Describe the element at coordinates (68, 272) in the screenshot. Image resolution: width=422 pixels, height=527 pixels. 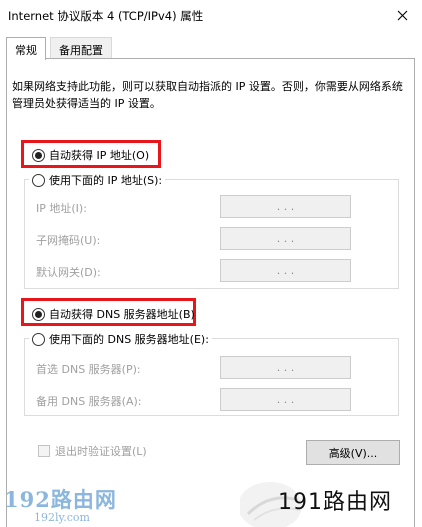
I see `default-gateway-label: 默认网关(D):` at that location.